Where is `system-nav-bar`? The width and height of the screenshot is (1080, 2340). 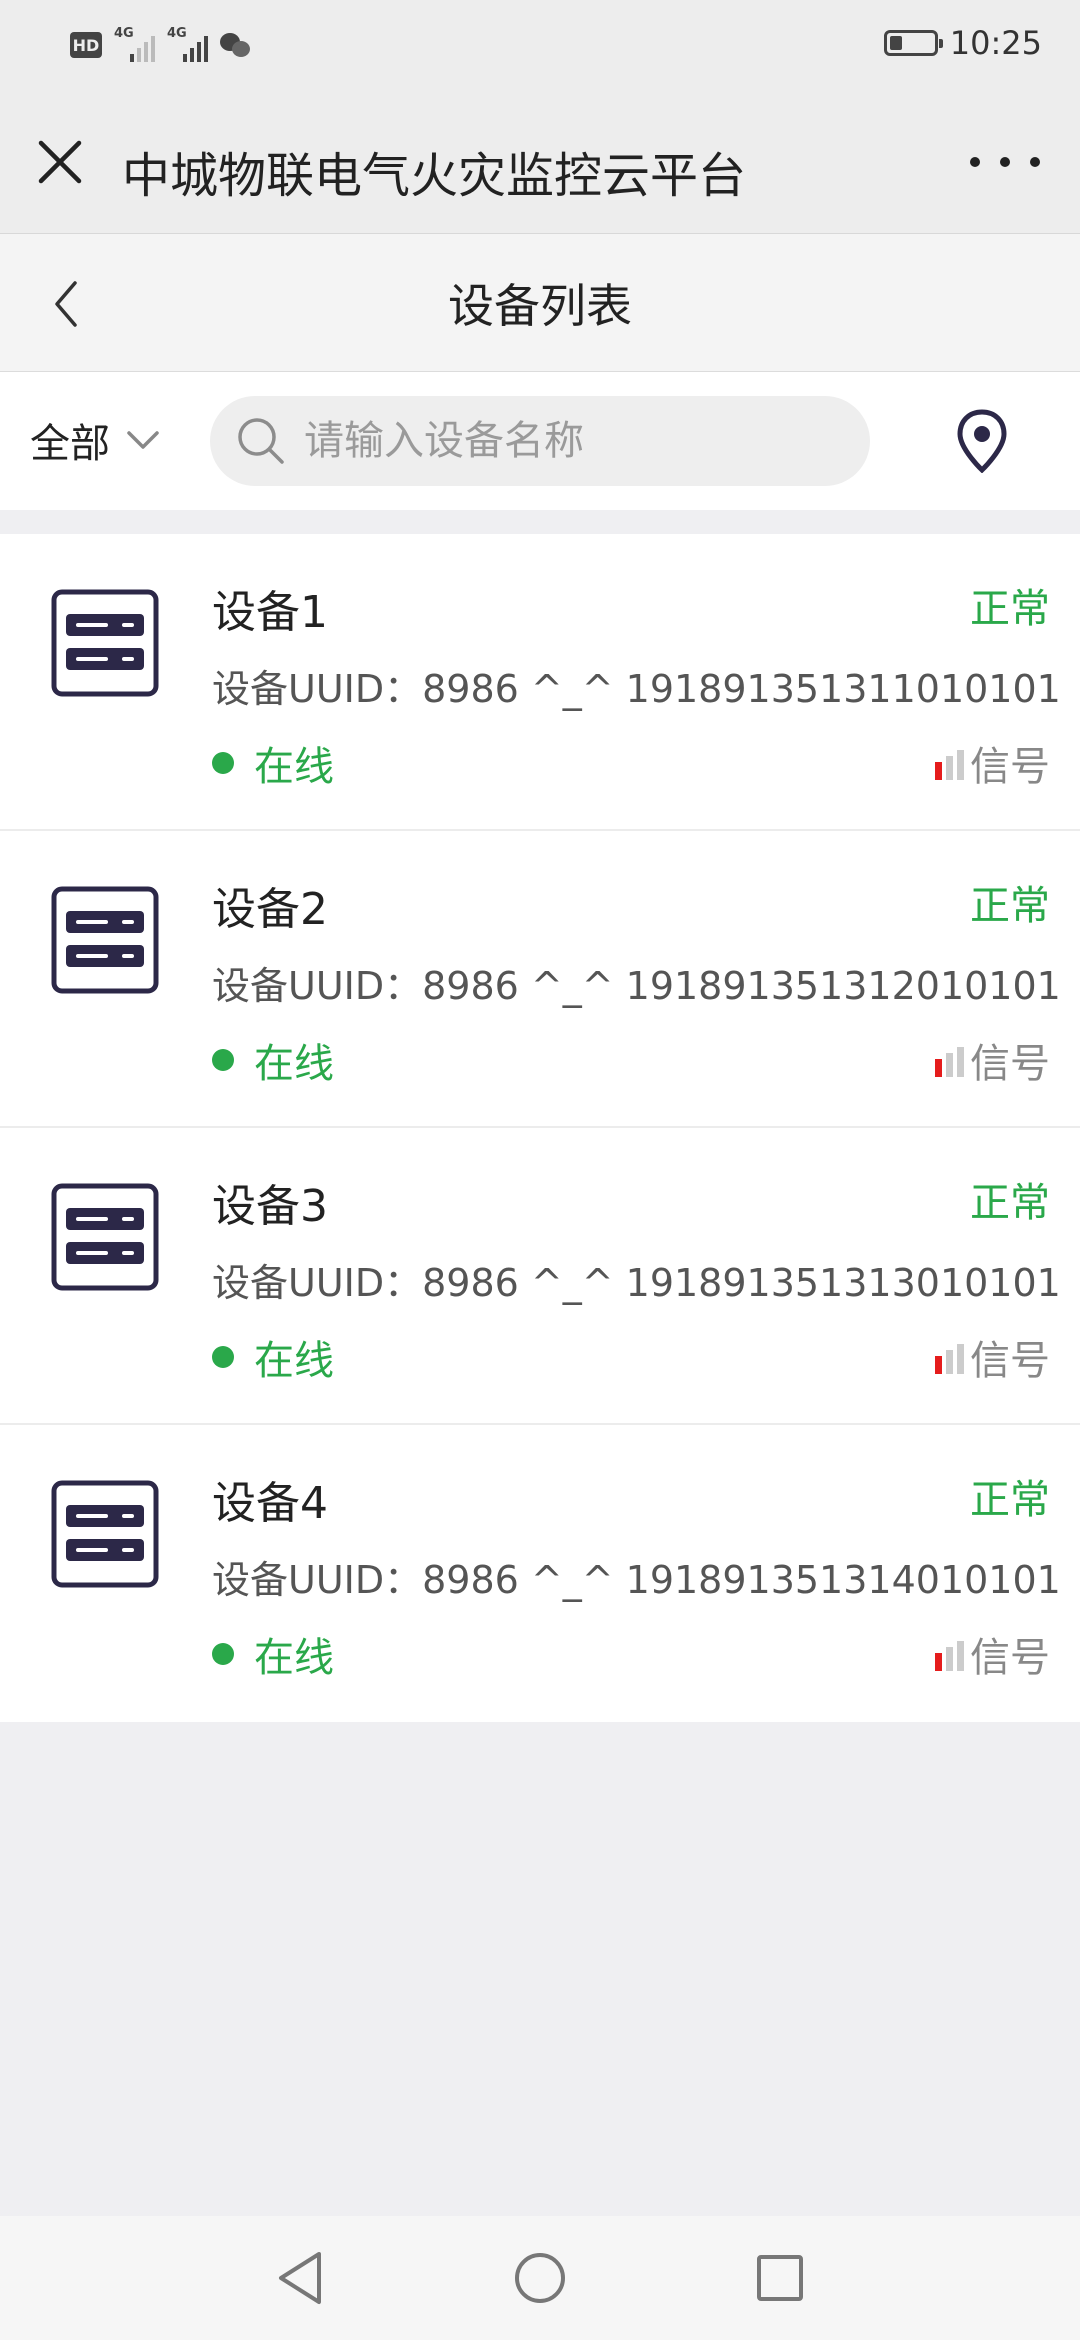 system-nav-bar is located at coordinates (540, 2278).